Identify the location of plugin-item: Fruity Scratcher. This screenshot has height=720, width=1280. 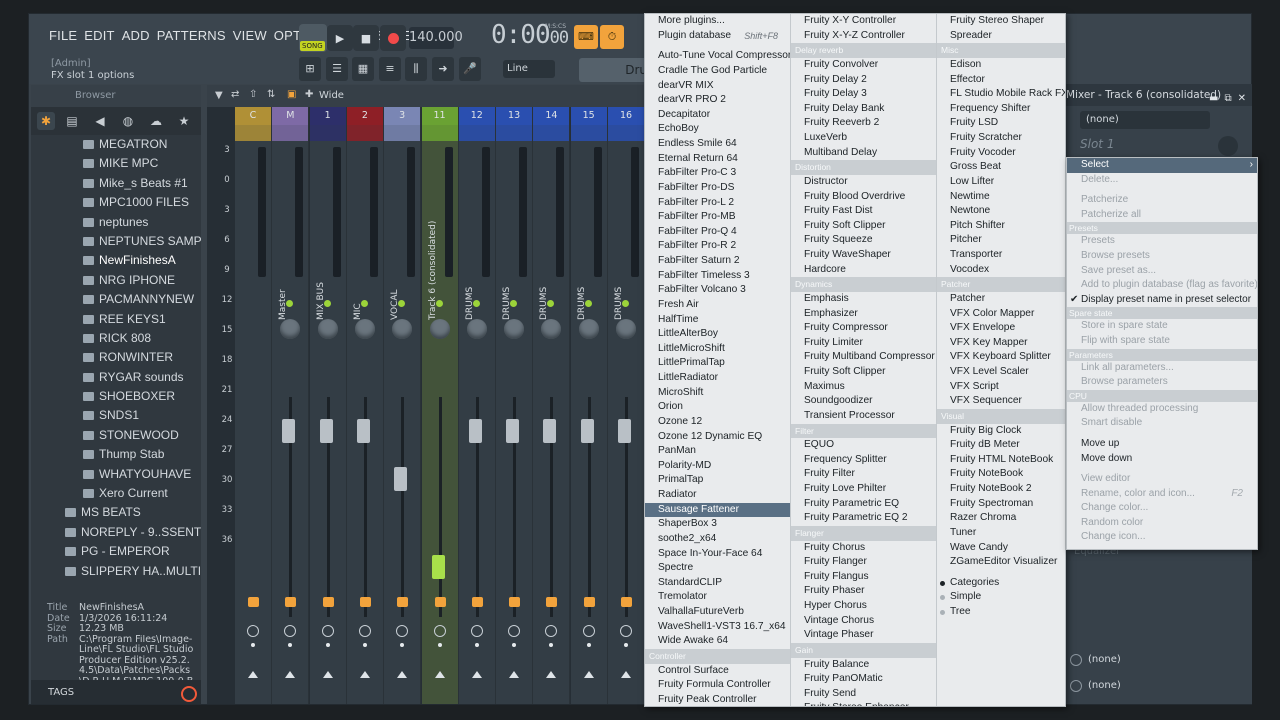
(1001, 138).